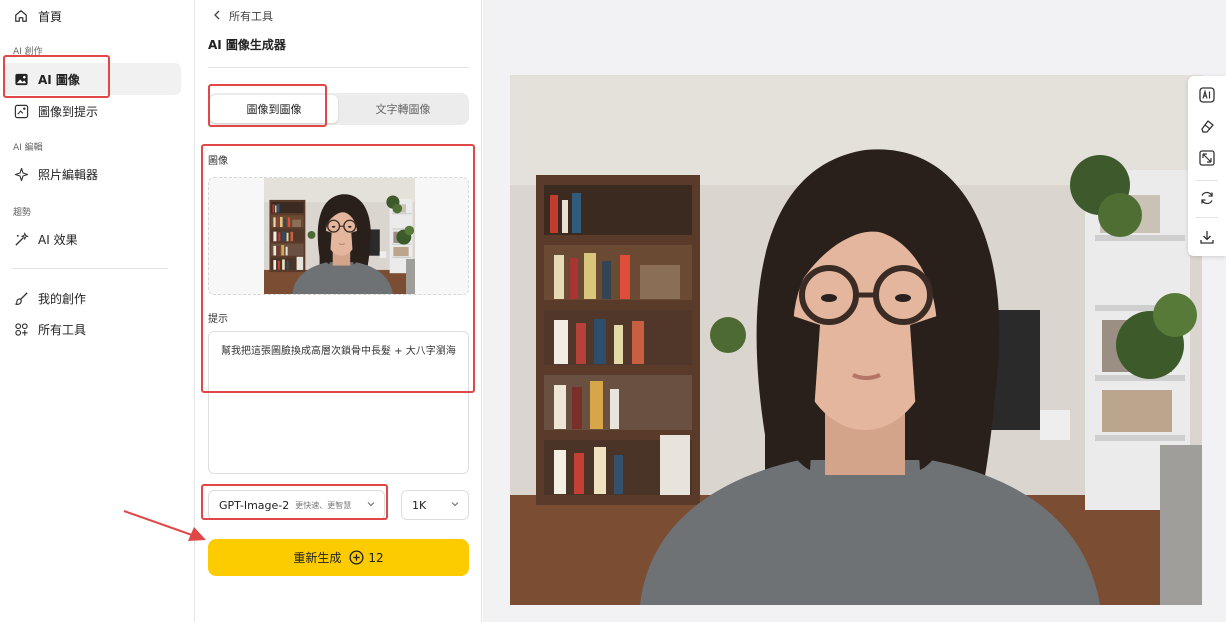  I want to click on model-select: GPT-Image-2 更快速、更智慧, so click(296, 505).